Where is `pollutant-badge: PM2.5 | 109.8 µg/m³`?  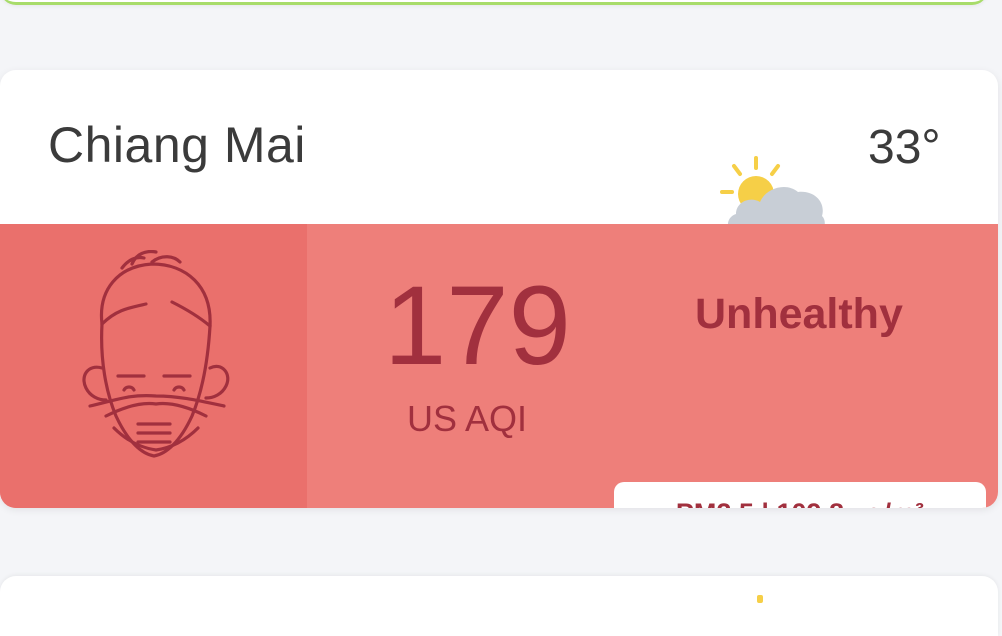 pollutant-badge: PM2.5 | 109.8 µg/m³ is located at coordinates (800, 495).